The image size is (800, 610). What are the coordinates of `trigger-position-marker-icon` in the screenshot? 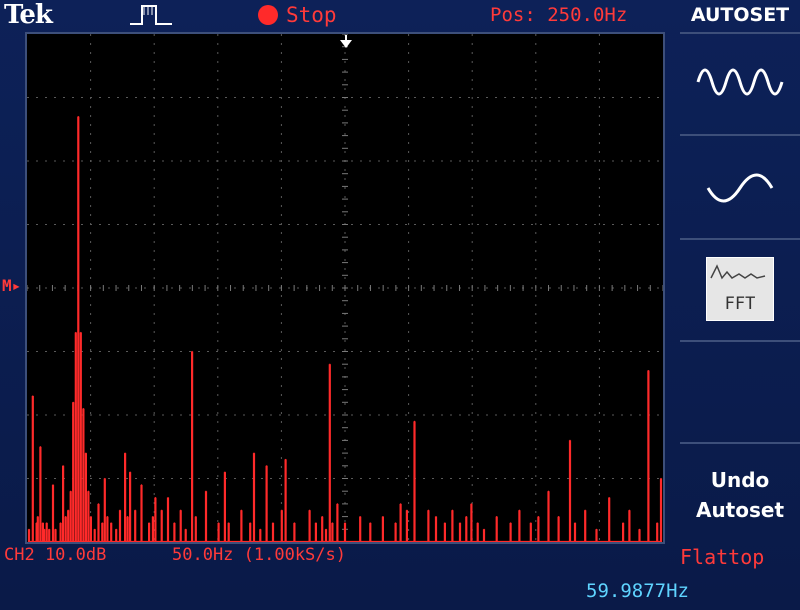 It's located at (346, 43).